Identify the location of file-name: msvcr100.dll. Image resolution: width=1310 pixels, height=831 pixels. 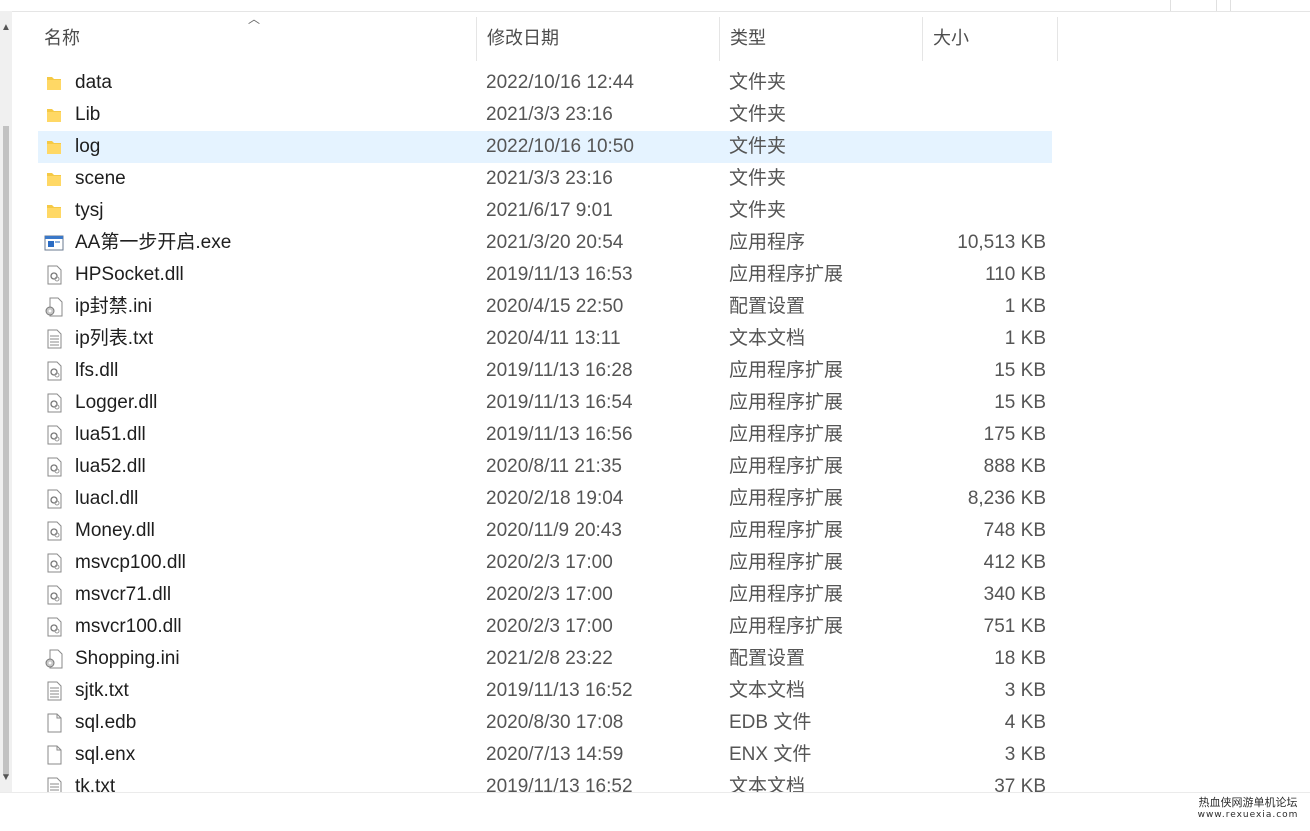
(128, 626).